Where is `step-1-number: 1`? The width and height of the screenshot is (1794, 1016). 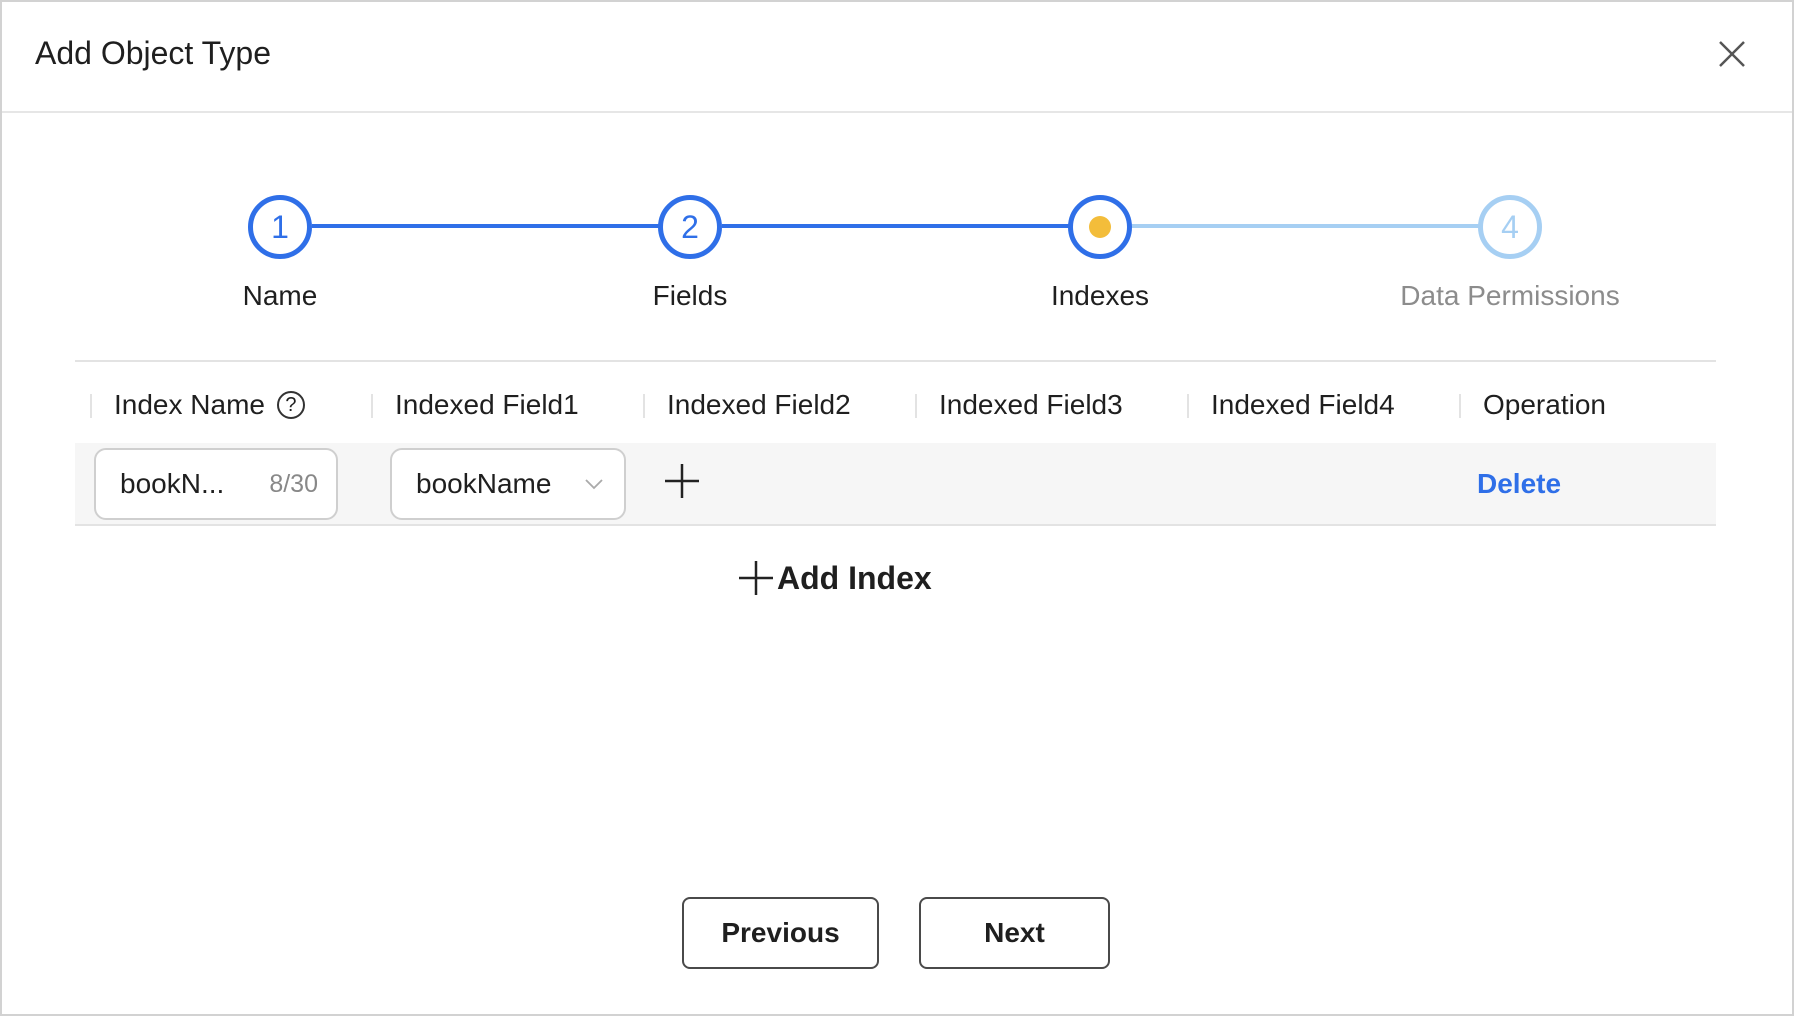
step-1-number: 1 is located at coordinates (280, 226).